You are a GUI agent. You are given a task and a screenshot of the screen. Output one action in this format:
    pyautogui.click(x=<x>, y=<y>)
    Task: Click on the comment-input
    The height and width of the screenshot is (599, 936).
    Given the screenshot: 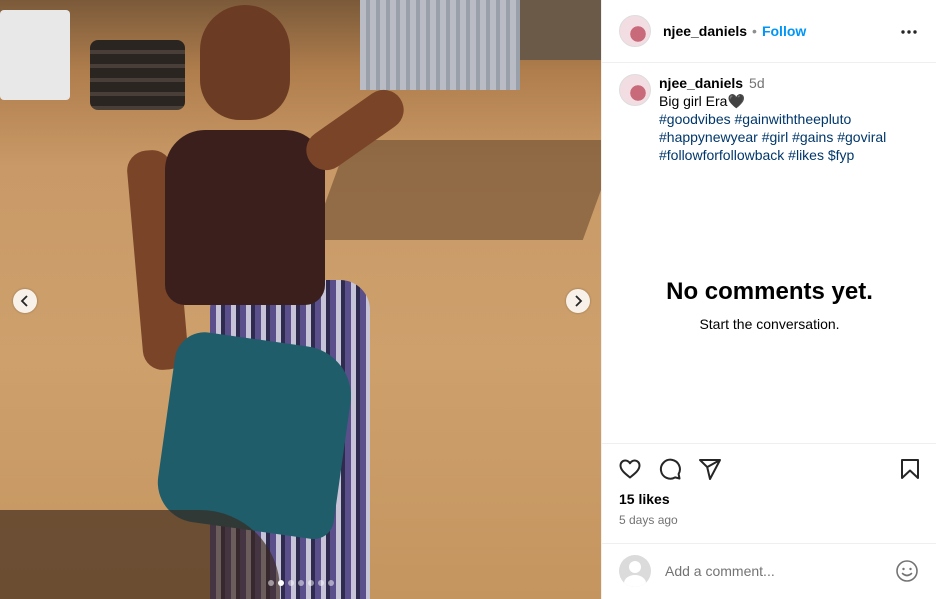 What is the action you would take?
    pyautogui.click(x=770, y=571)
    